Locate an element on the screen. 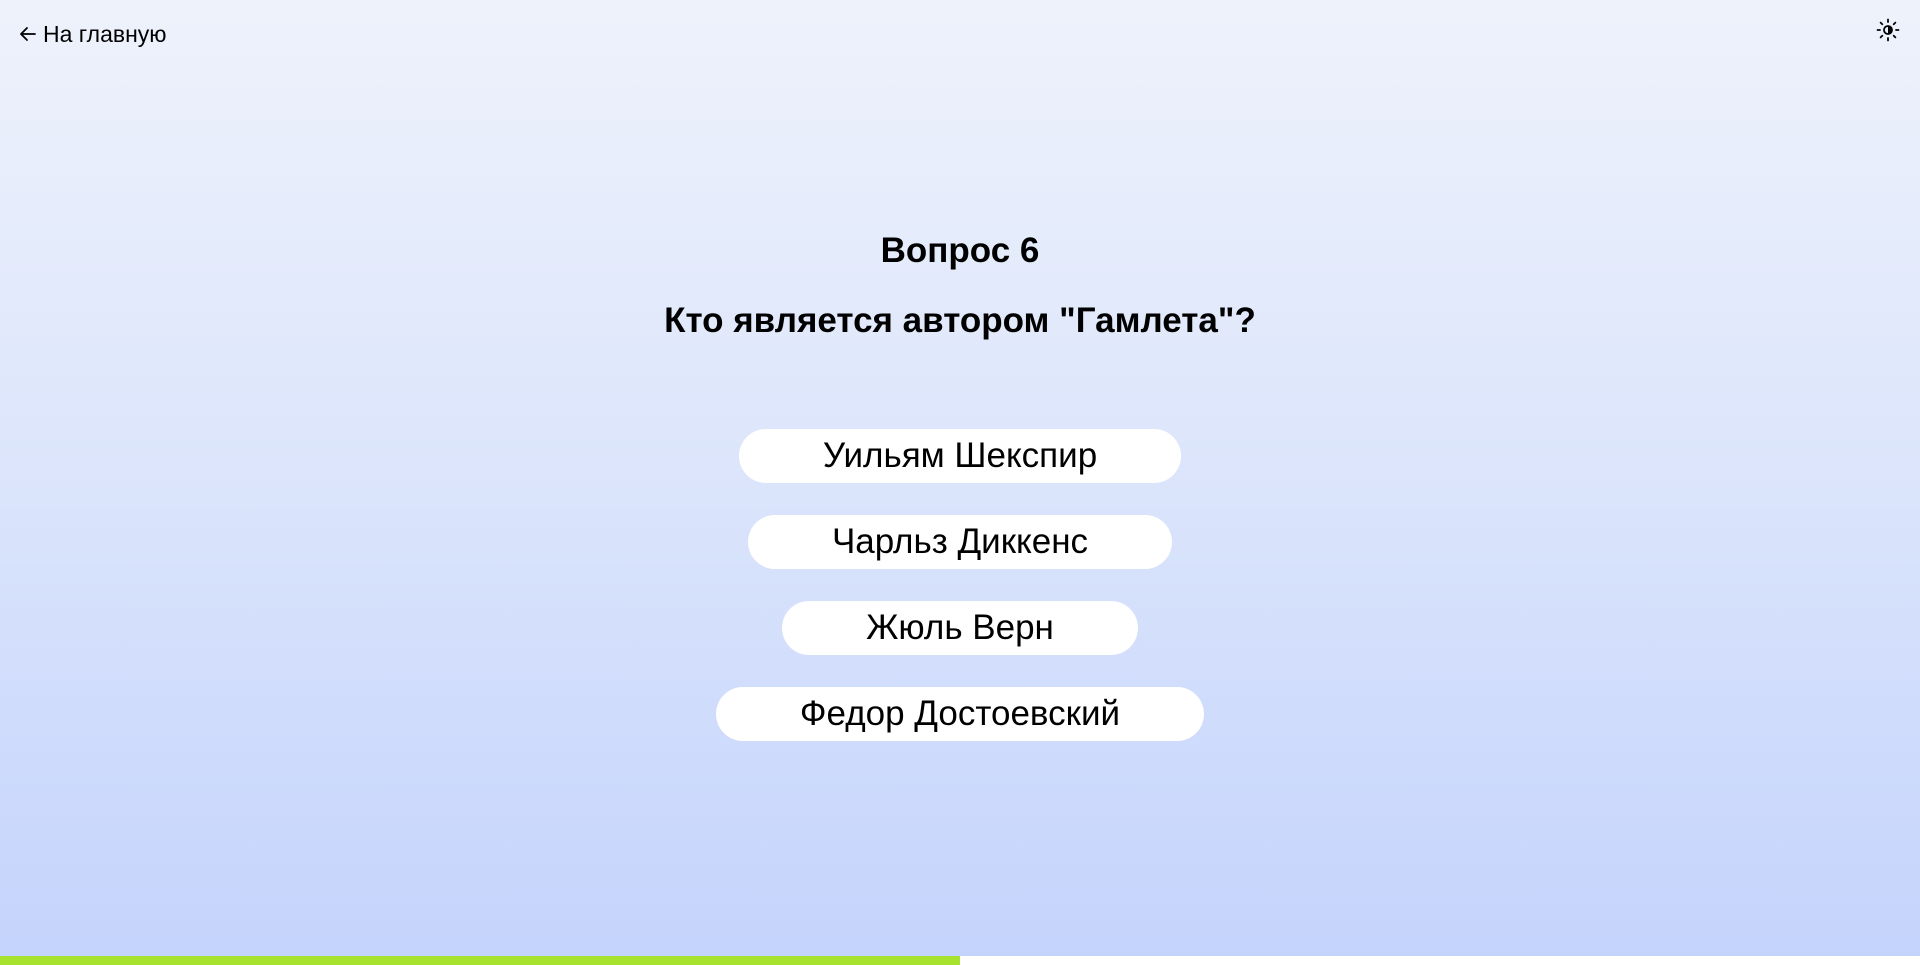  question-number: Вопрос 6 is located at coordinates (960, 250).